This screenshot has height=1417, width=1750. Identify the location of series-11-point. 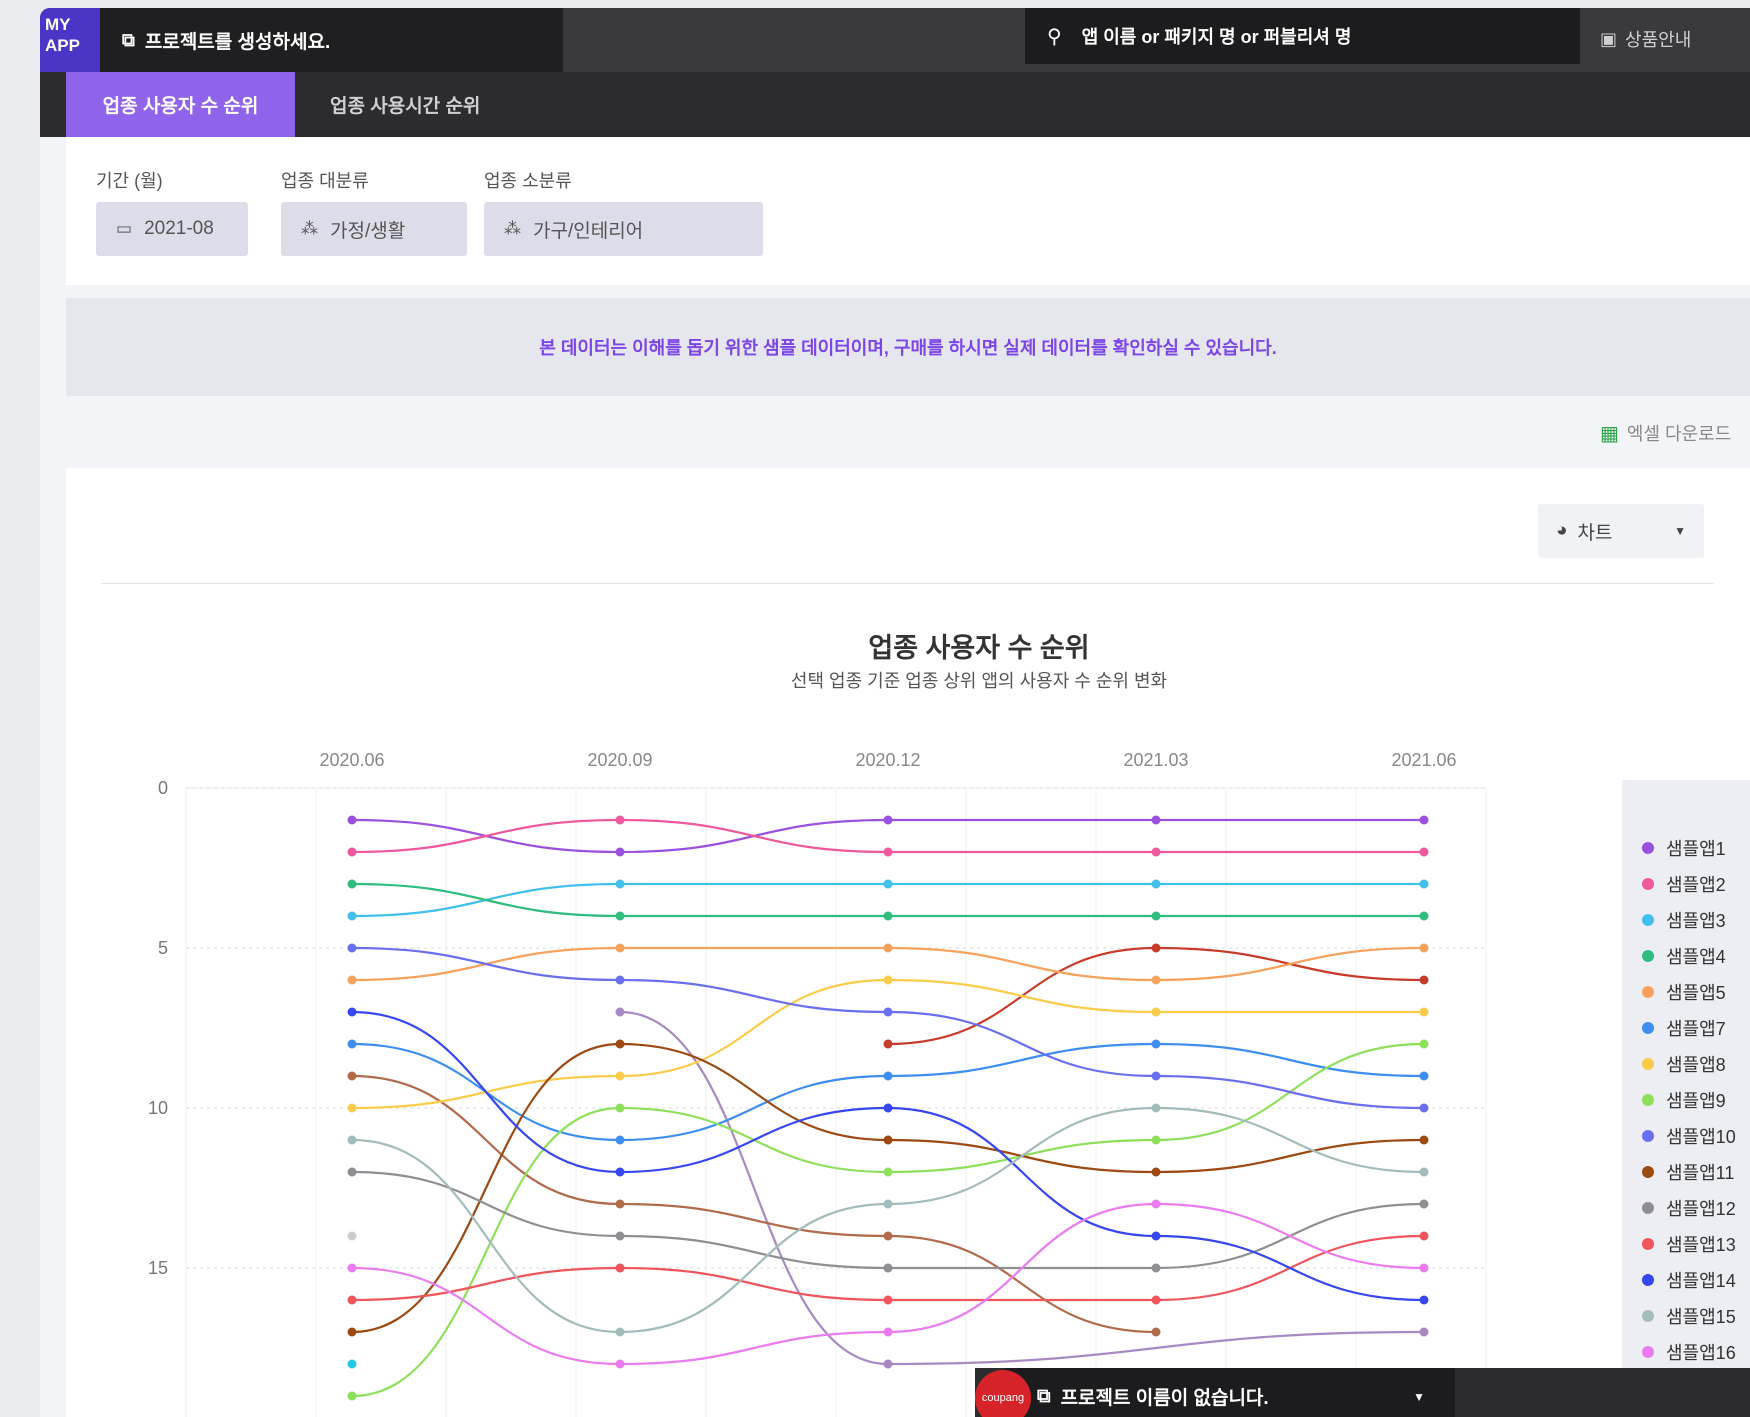
(888, 1268).